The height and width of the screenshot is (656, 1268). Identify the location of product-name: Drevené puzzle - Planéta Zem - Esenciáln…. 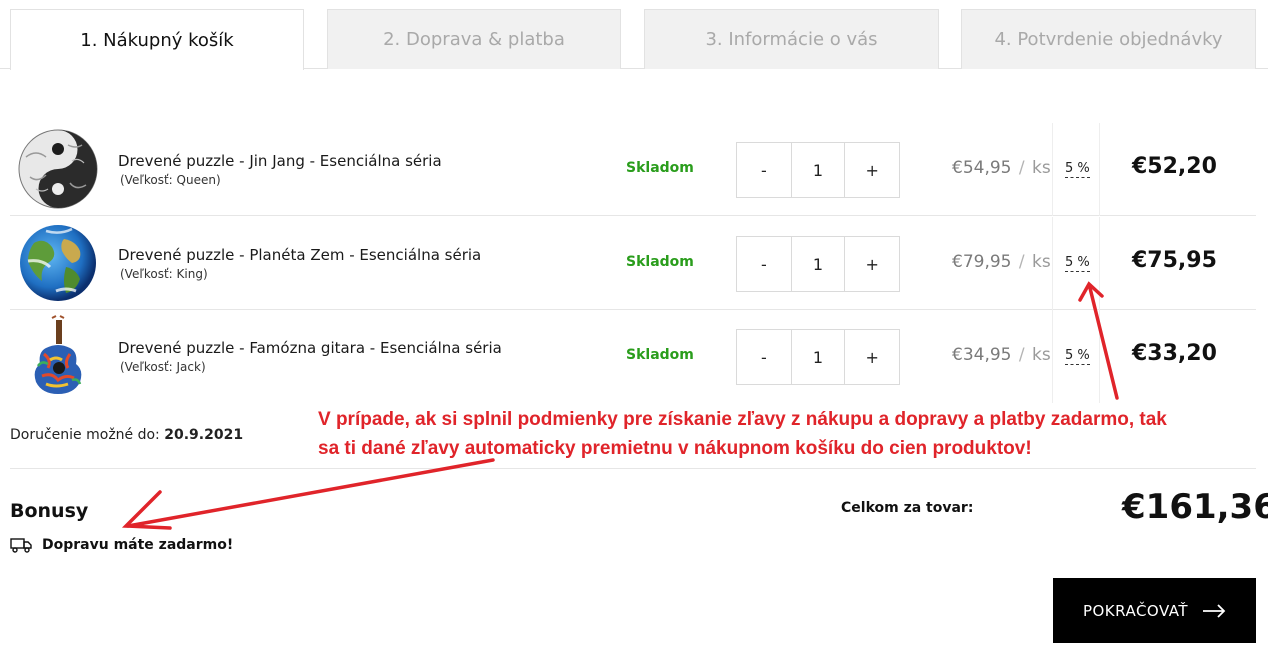
(299, 255).